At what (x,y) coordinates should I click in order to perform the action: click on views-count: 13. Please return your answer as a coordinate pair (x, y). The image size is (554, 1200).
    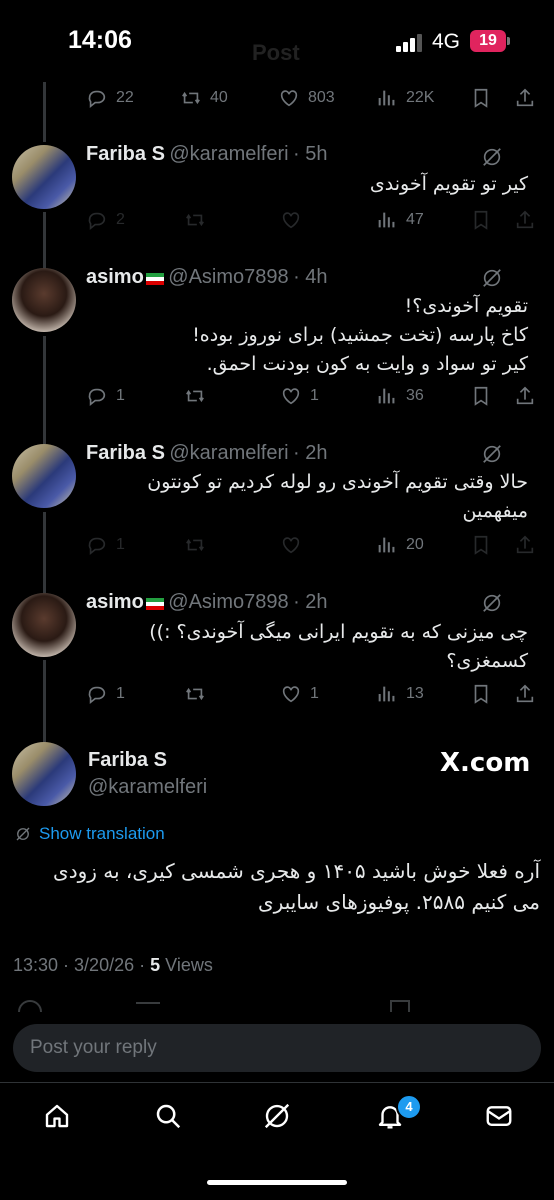
    Looking at the image, I should click on (415, 693).